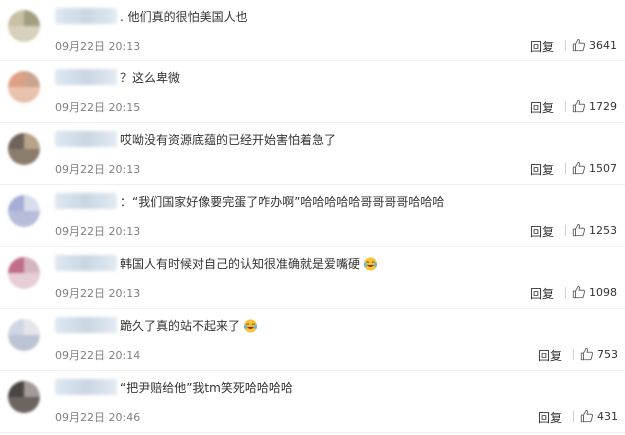 This screenshot has width=625, height=435. Describe the element at coordinates (312, 30) in the screenshot. I see `comment-item: . 他们真的很怕美国人也 09月22日 20:13 回复 3641` at that location.